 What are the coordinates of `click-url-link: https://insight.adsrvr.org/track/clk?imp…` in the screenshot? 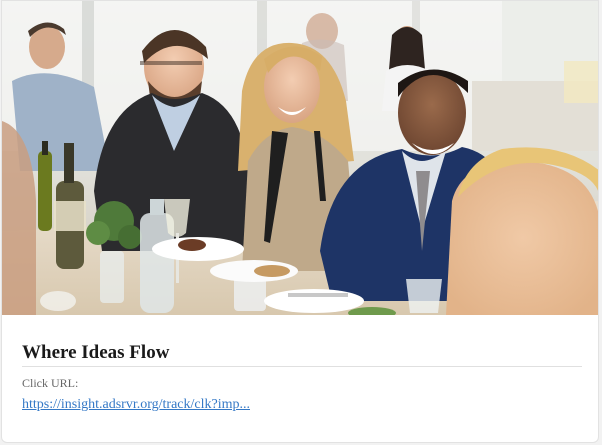 It's located at (136, 404).